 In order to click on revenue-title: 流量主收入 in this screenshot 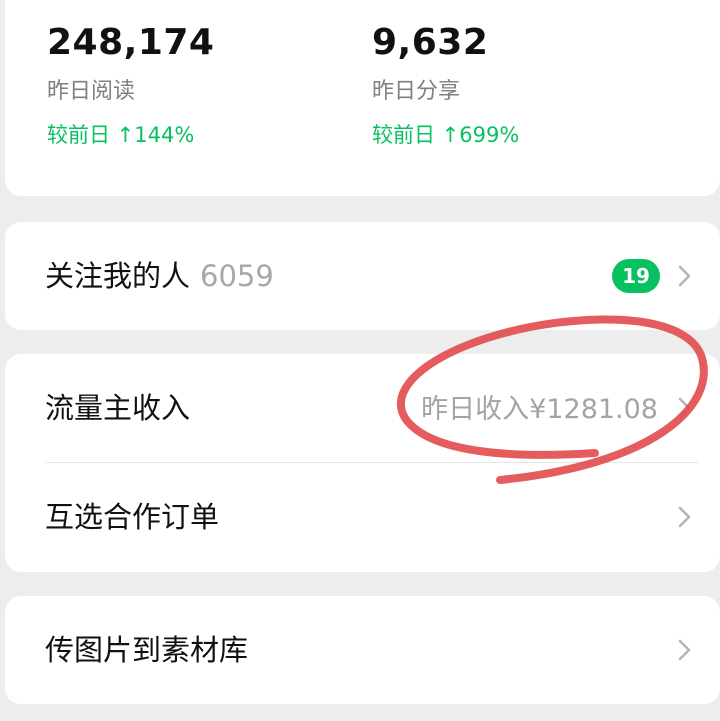, I will do `click(118, 408)`.